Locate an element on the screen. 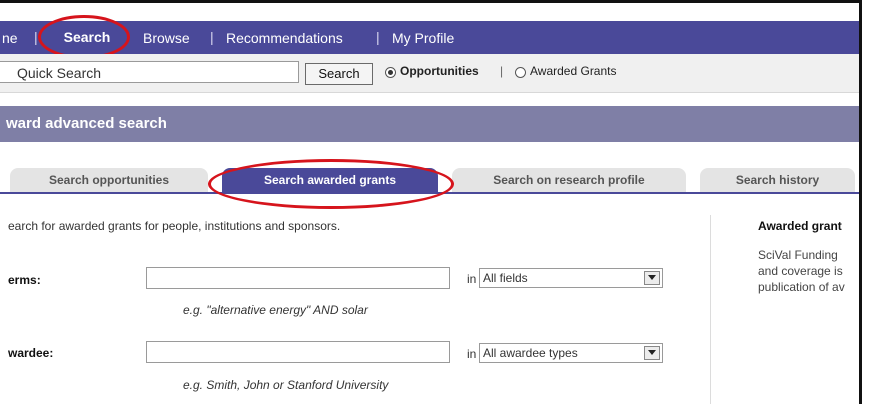 The height and width of the screenshot is (404, 876). fields-select-value: All fields is located at coordinates (505, 278).